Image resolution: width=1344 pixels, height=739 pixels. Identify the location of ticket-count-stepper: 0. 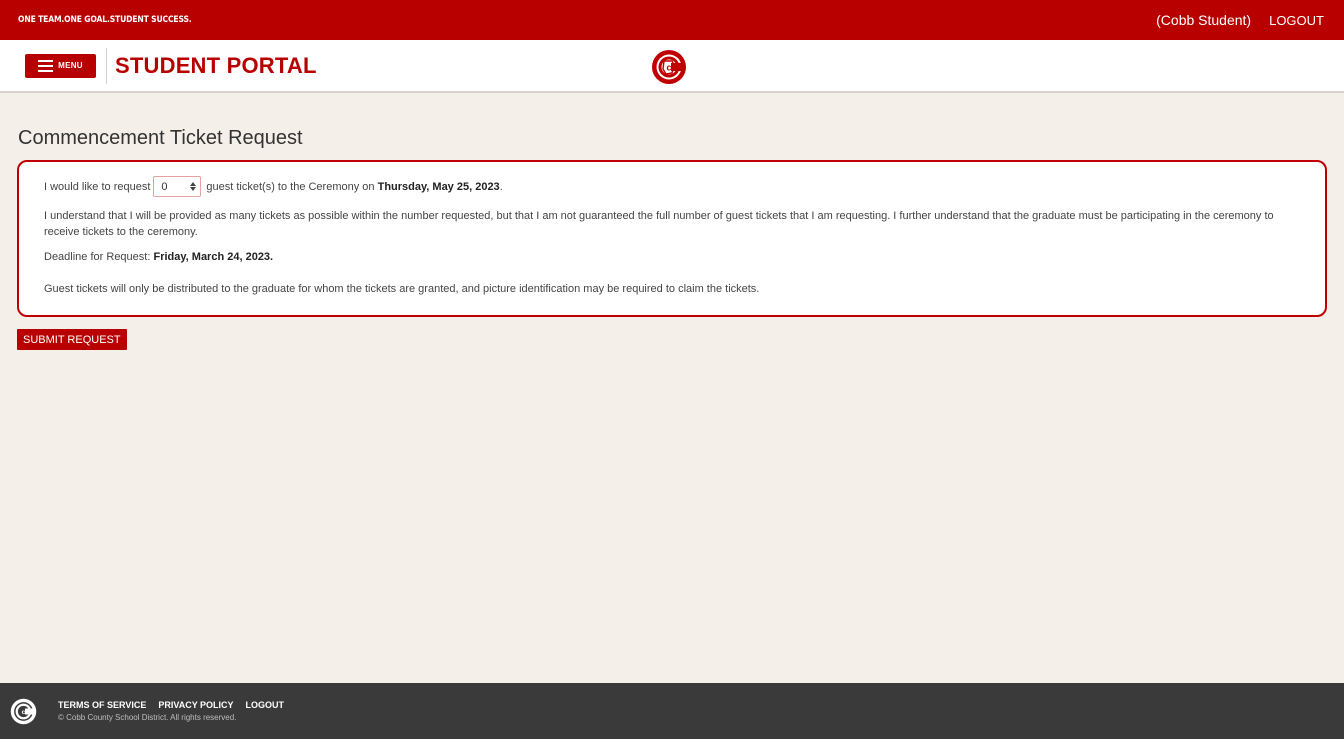
(177, 186).